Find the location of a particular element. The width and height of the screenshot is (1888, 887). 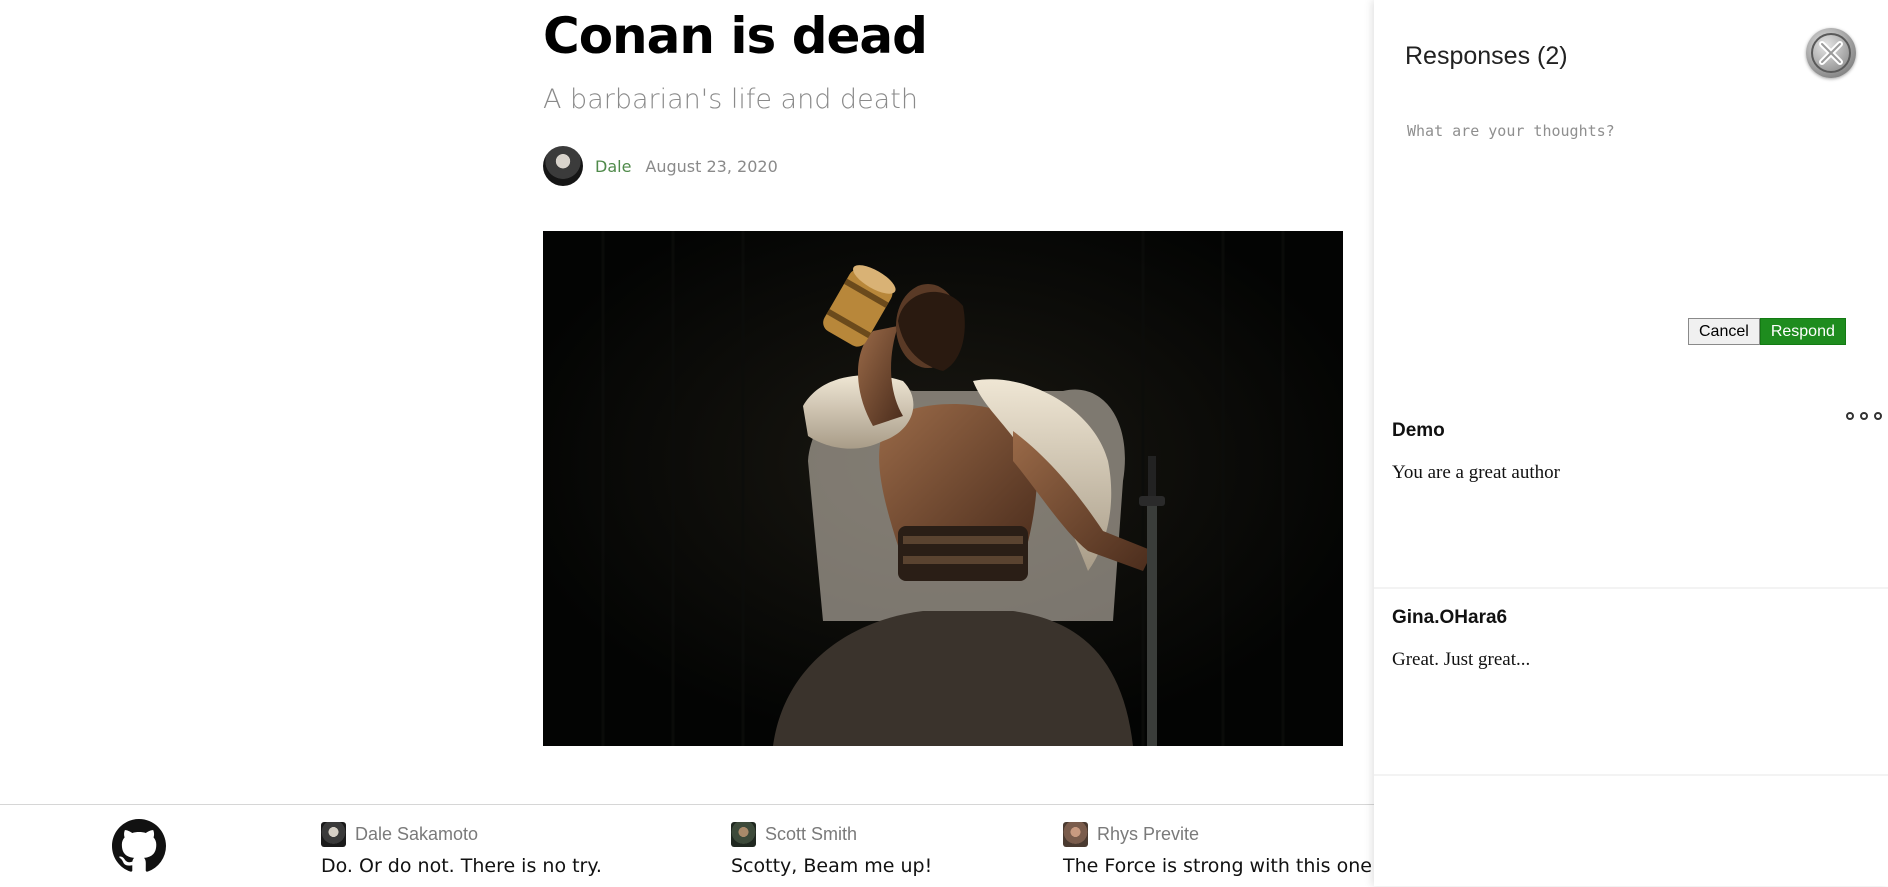

article-subtitle: A barbarian's life and death is located at coordinates (730, 99).